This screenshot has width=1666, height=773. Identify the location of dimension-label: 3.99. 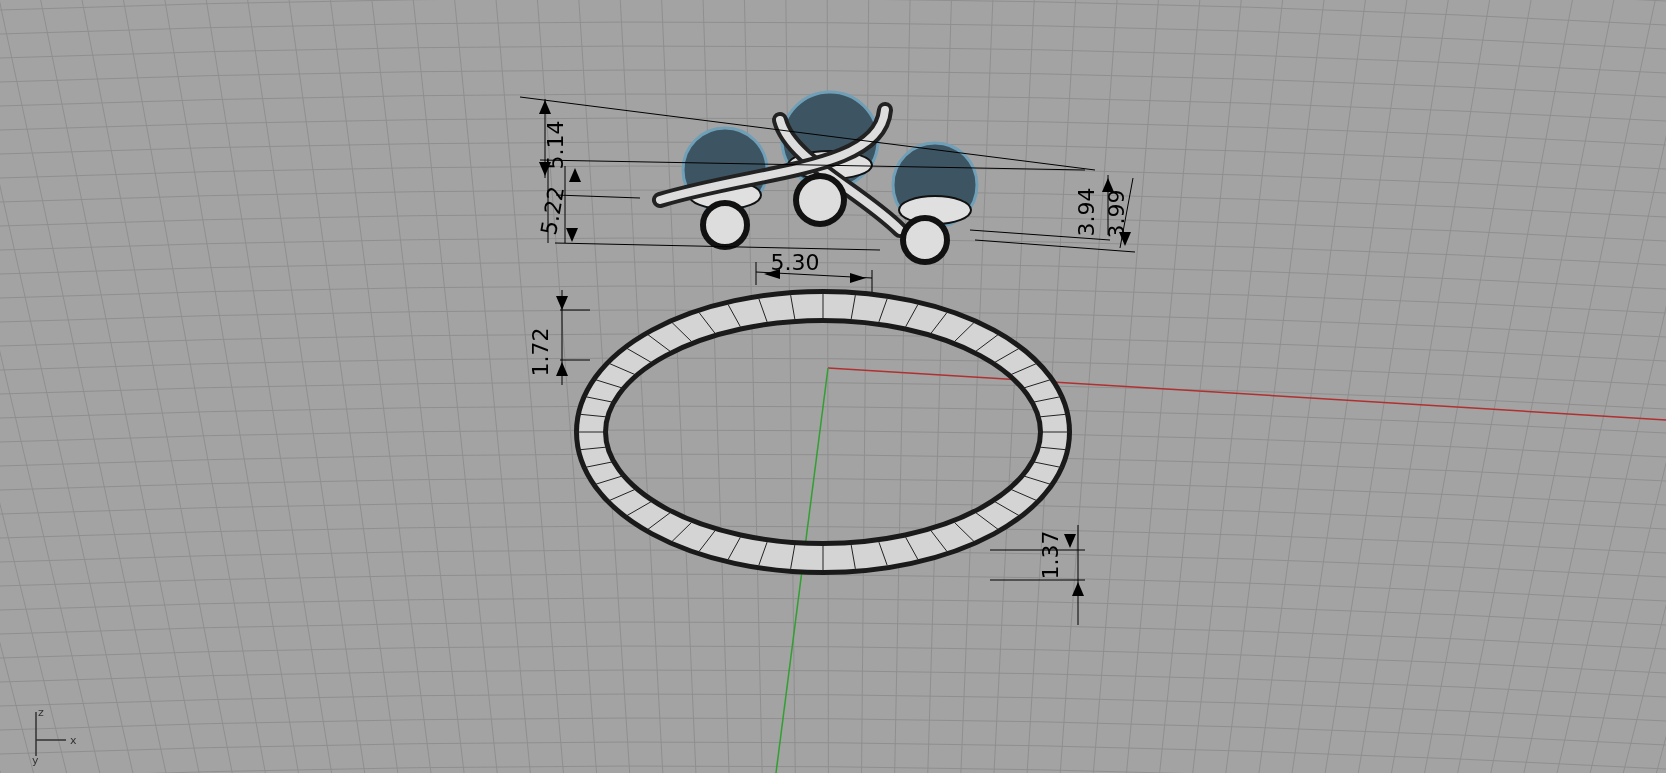
(1116, 214).